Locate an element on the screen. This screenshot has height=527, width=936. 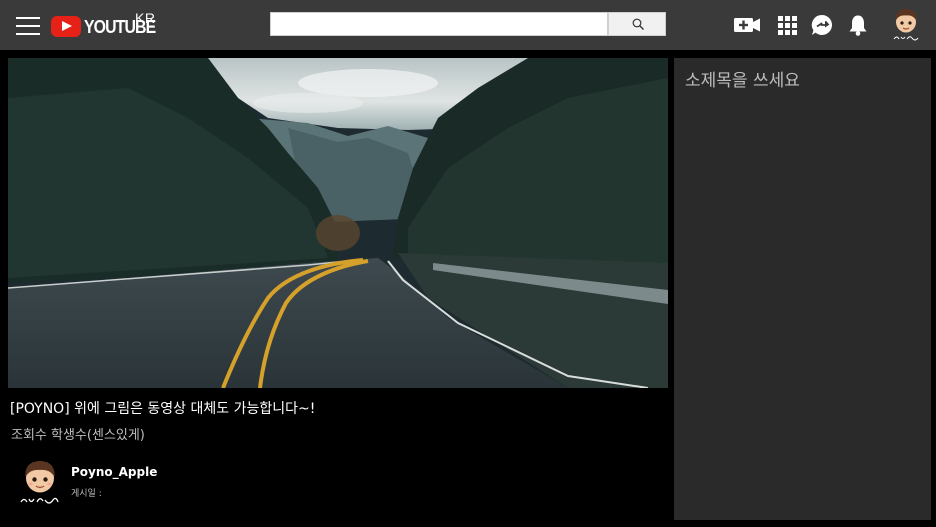
search-icon is located at coordinates (638, 24).